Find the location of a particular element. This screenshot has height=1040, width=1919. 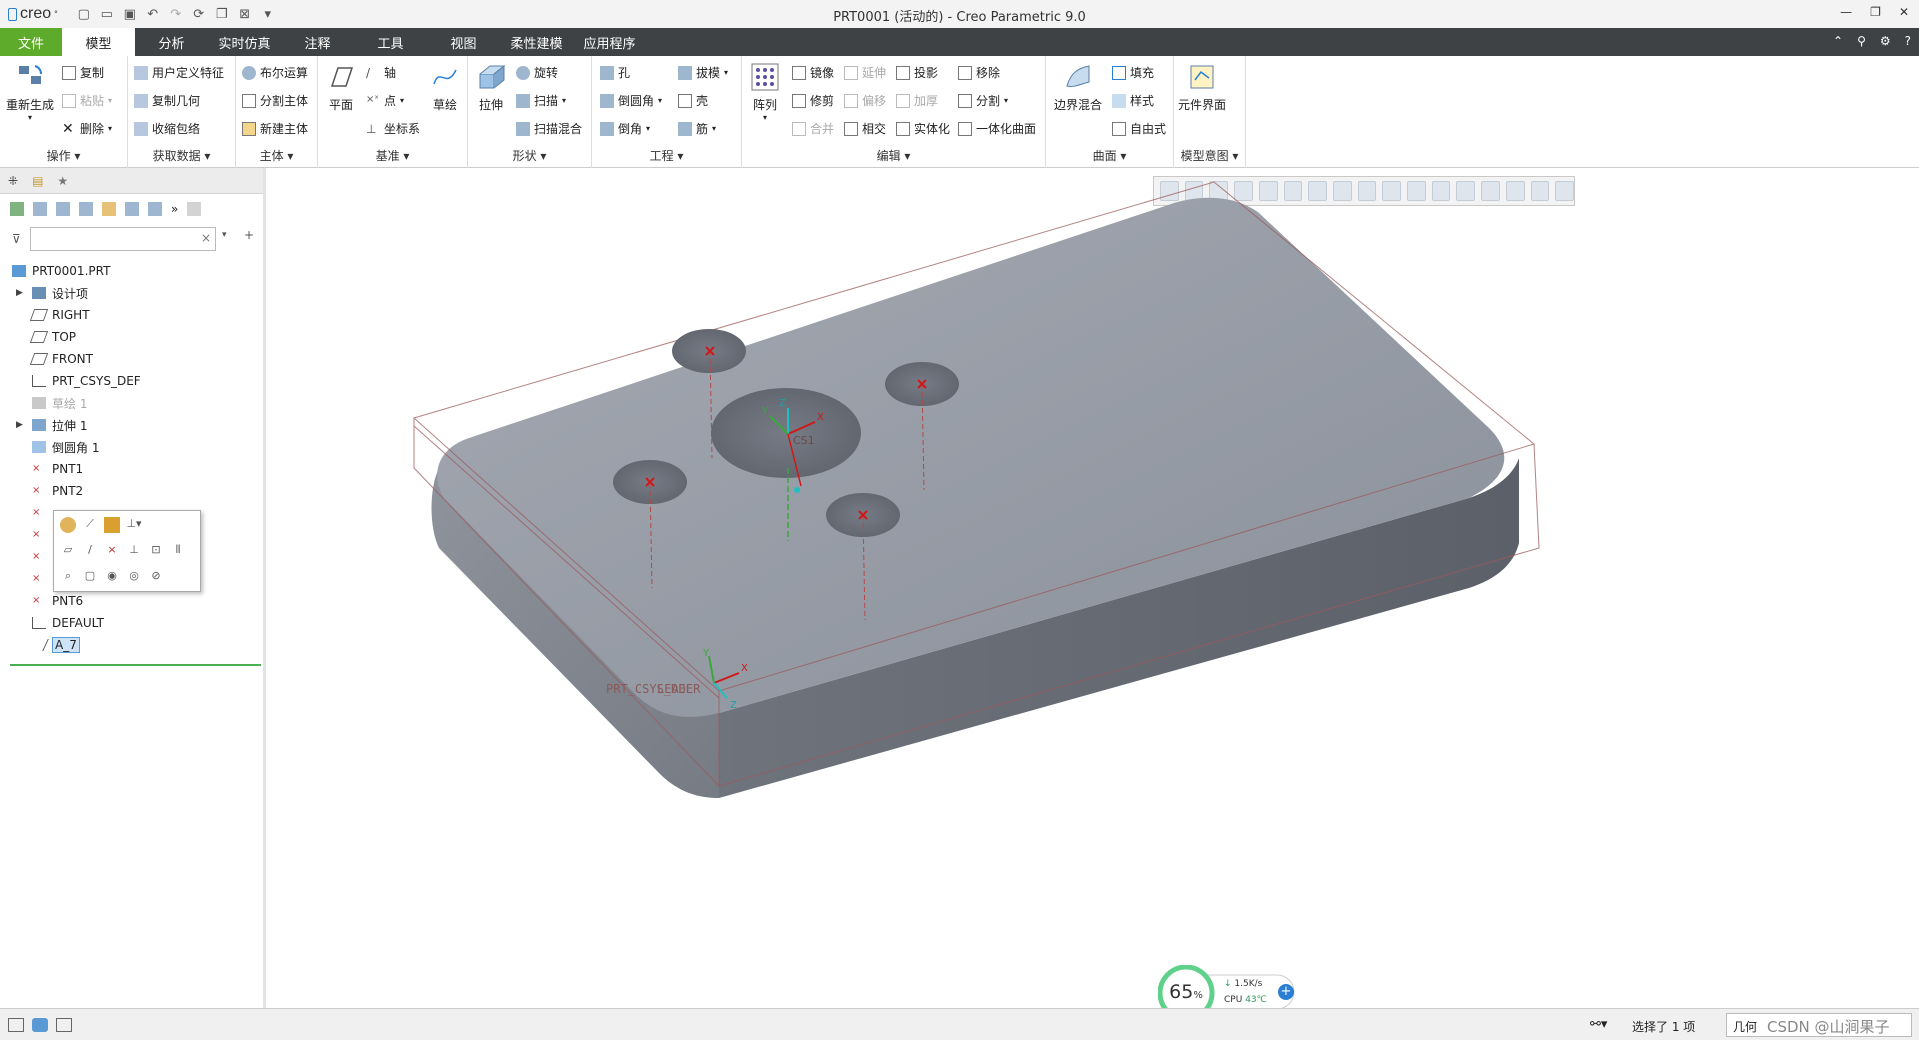

selection-filter: 几何 CSDN @山涧果子 is located at coordinates (1819, 1025).